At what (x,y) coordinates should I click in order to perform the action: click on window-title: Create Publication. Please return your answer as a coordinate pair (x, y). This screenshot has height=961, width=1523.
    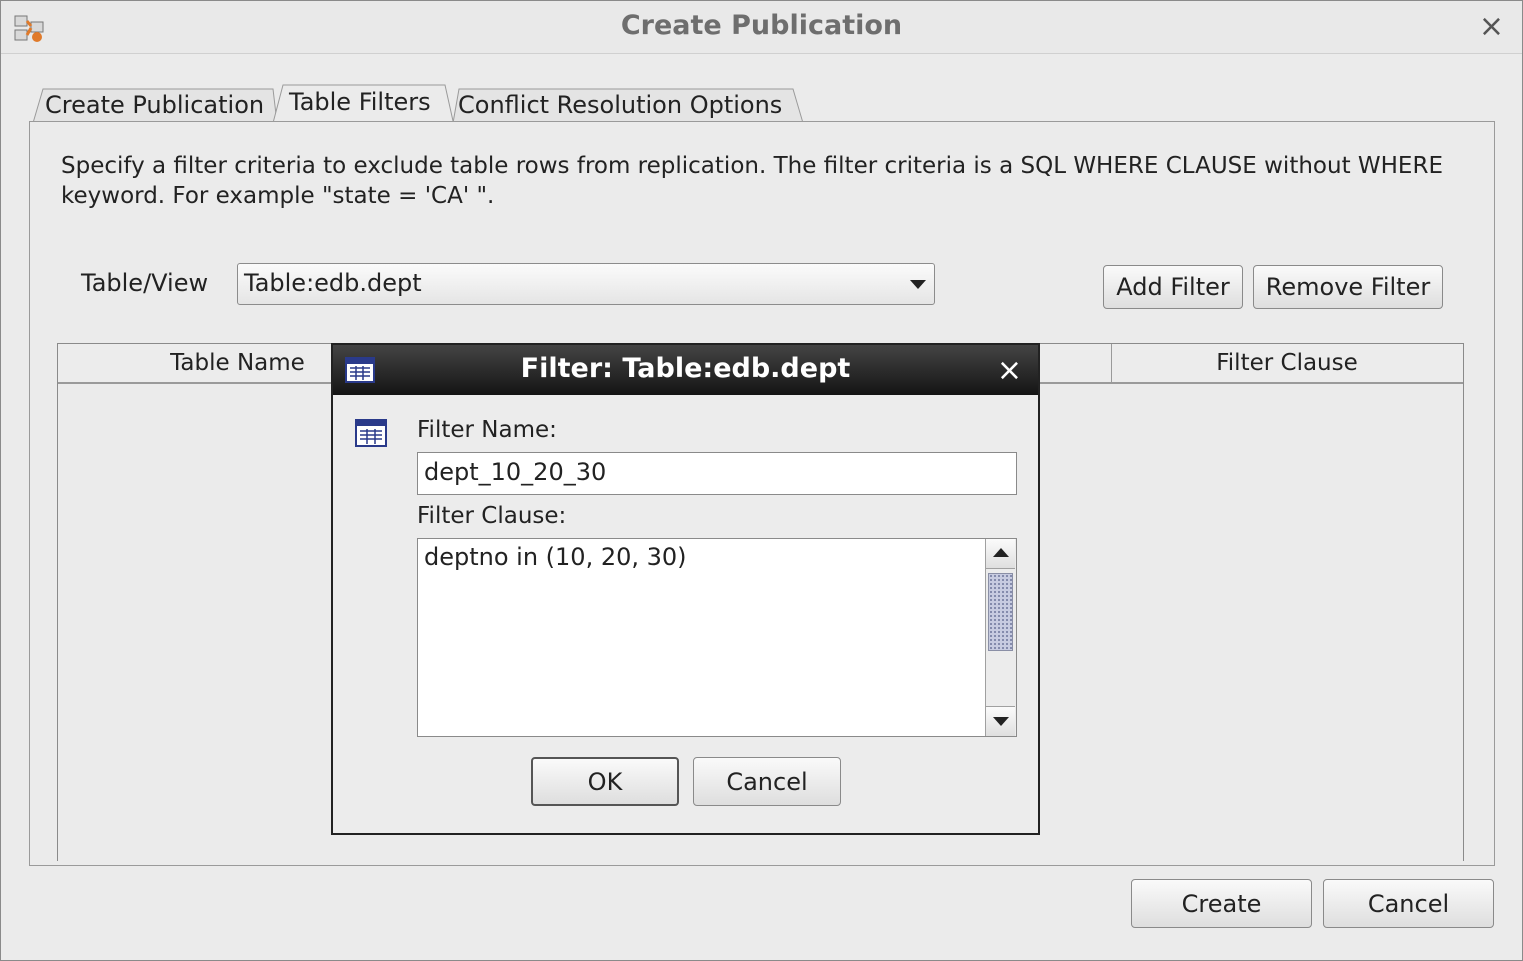
    Looking at the image, I should click on (761, 25).